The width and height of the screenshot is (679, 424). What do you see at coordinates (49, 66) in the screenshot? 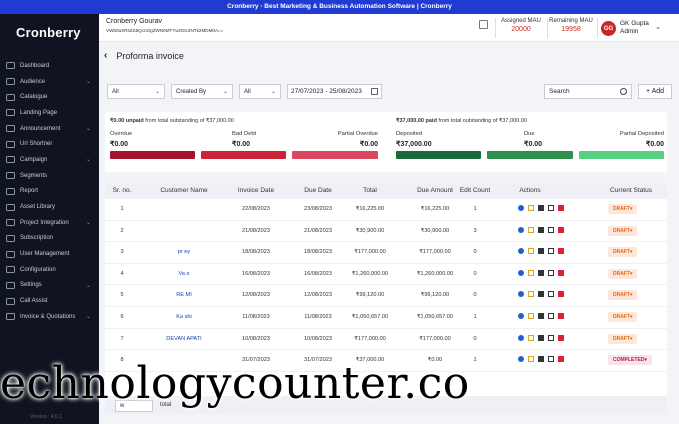
I see `sidebar-item-dashboard: Dashboard` at bounding box center [49, 66].